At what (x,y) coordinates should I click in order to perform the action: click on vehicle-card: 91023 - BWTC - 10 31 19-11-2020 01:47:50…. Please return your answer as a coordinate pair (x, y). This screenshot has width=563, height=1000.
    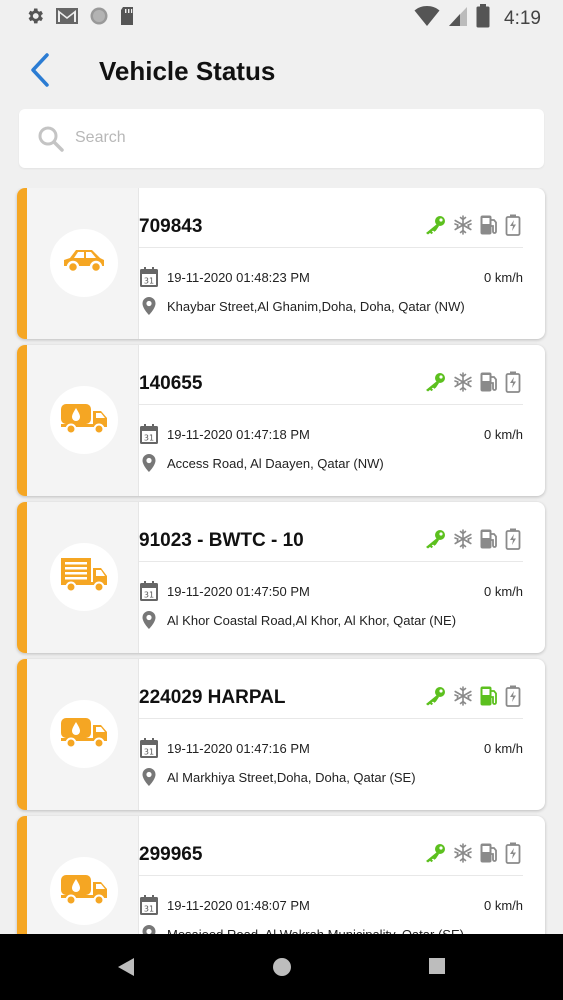
    Looking at the image, I should click on (281, 577).